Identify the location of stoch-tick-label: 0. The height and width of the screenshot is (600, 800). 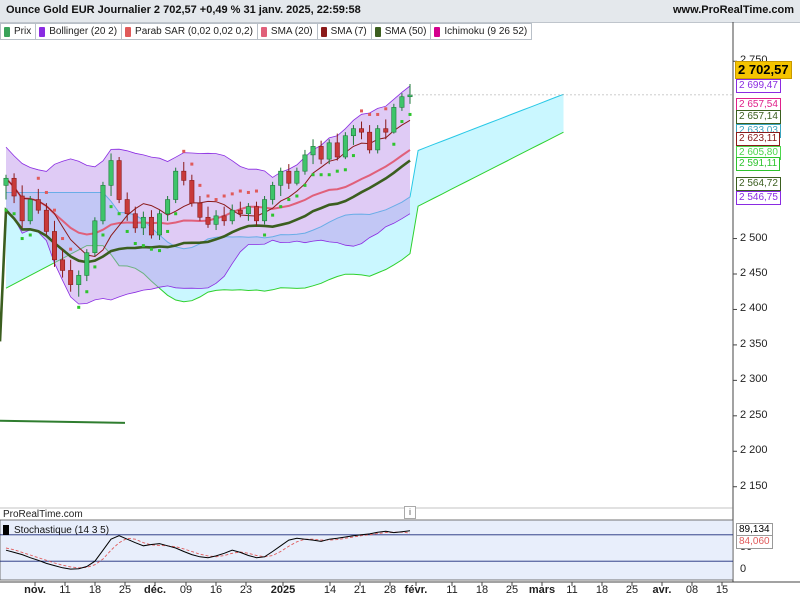
(743, 569).